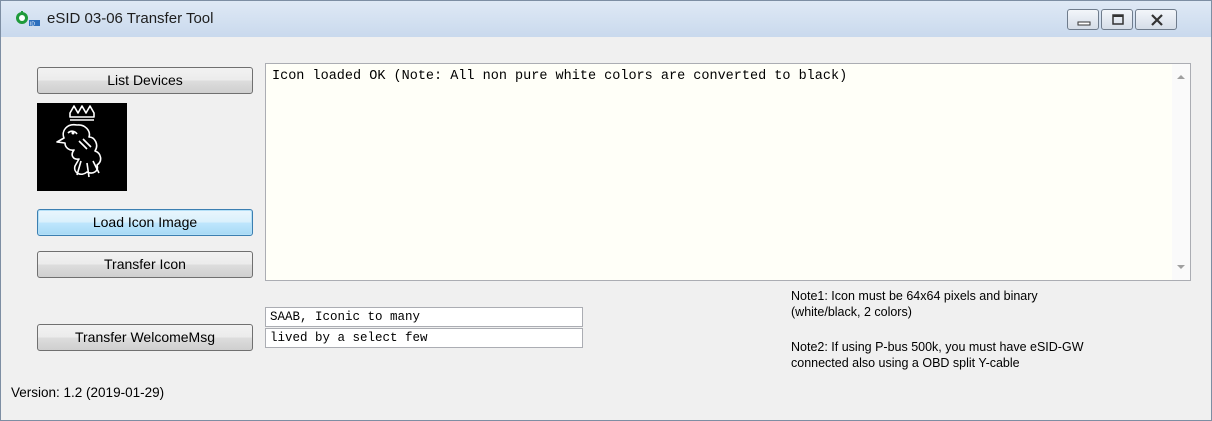 The height and width of the screenshot is (421, 1212). I want to click on list-devices-label: List Devices, so click(145, 80).